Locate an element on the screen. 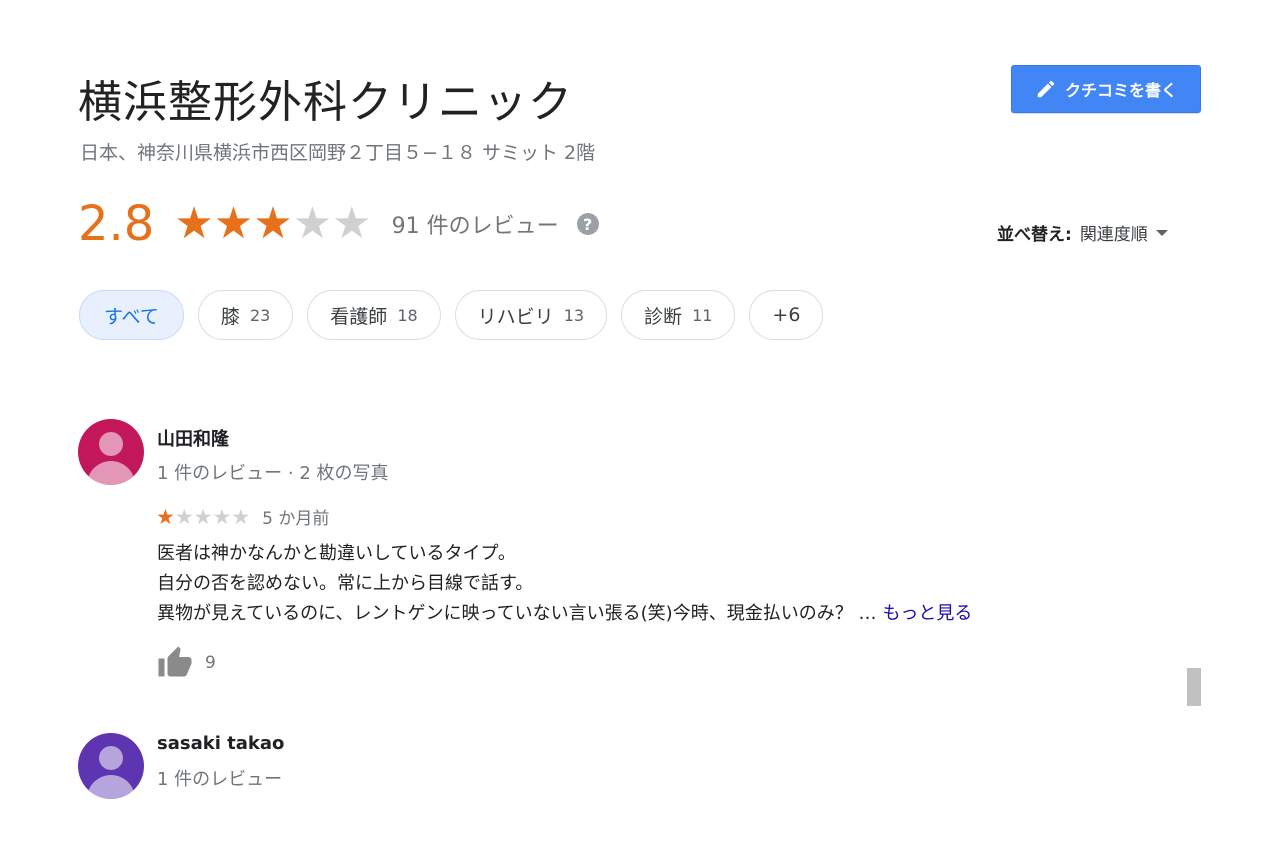 This screenshot has width=1280, height=853. more-link: もっと見る is located at coordinates (927, 613).